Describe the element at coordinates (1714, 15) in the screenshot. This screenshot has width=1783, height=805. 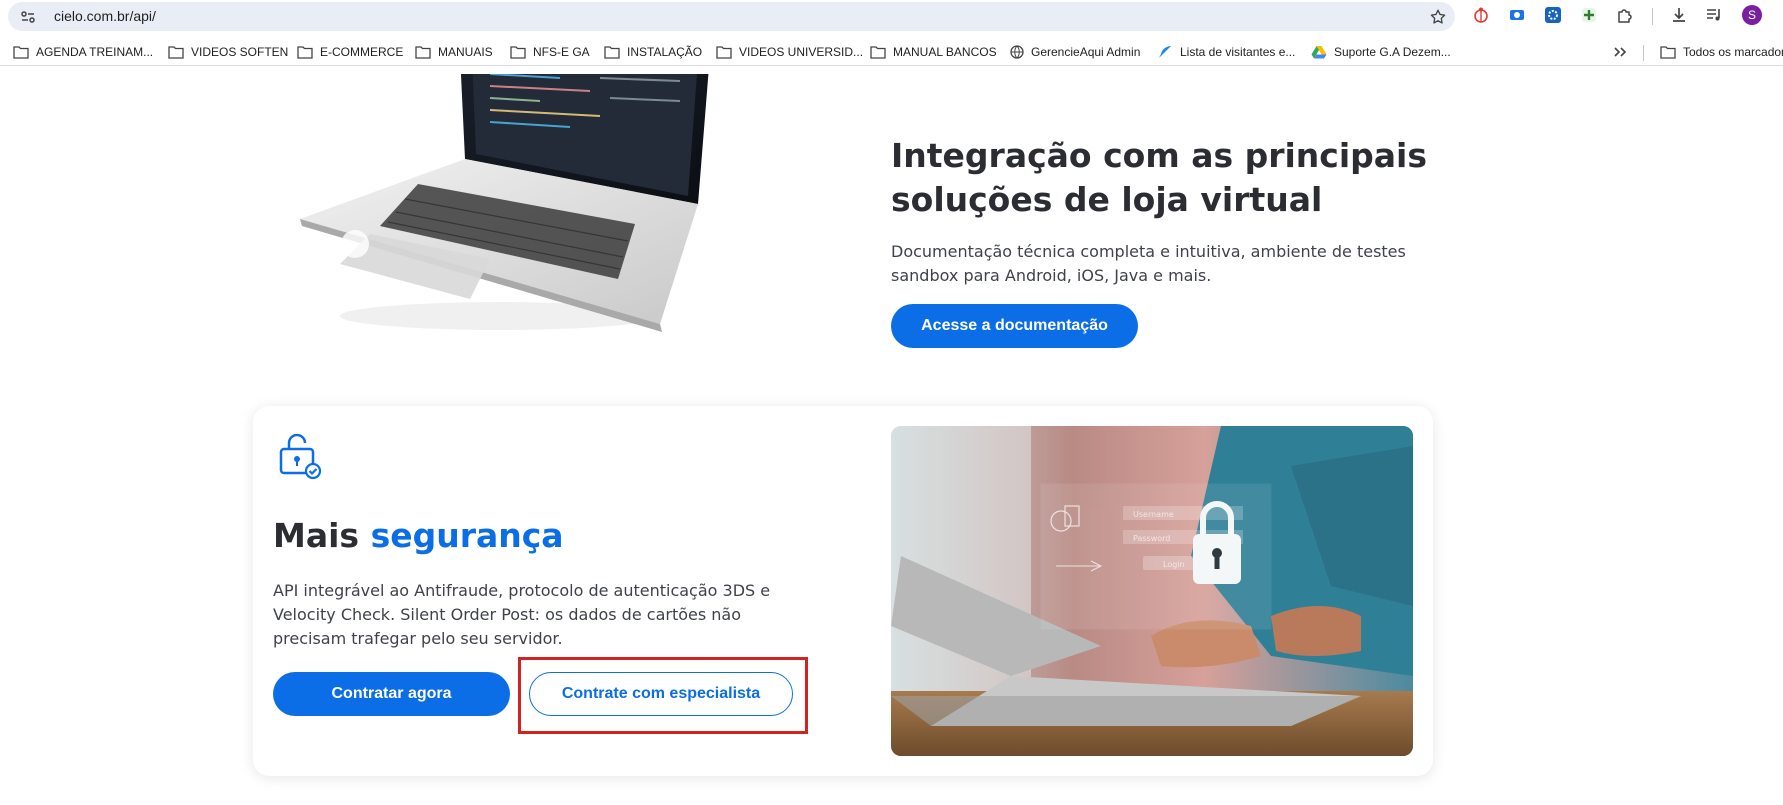
I see `media-controls-icon` at that location.